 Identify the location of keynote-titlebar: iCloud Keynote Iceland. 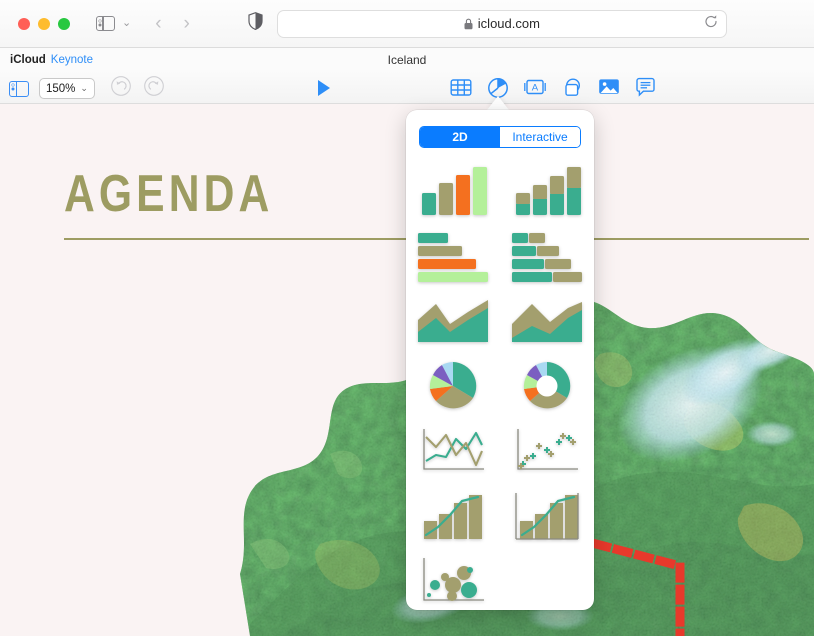
(407, 59).